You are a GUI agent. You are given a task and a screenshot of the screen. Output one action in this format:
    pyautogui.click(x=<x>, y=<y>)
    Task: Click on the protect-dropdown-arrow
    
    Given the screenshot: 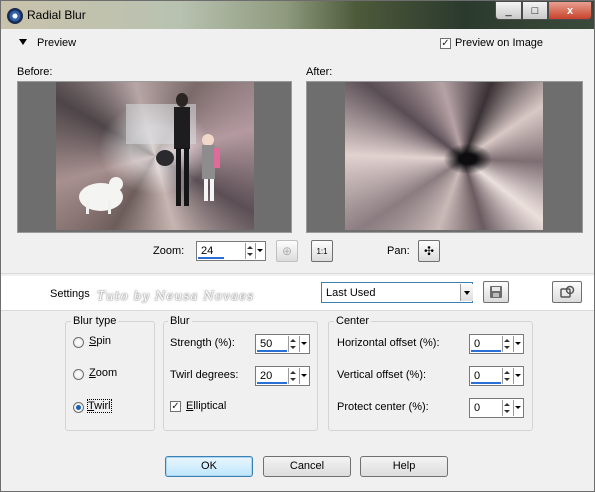 What is the action you would take?
    pyautogui.click(x=517, y=408)
    